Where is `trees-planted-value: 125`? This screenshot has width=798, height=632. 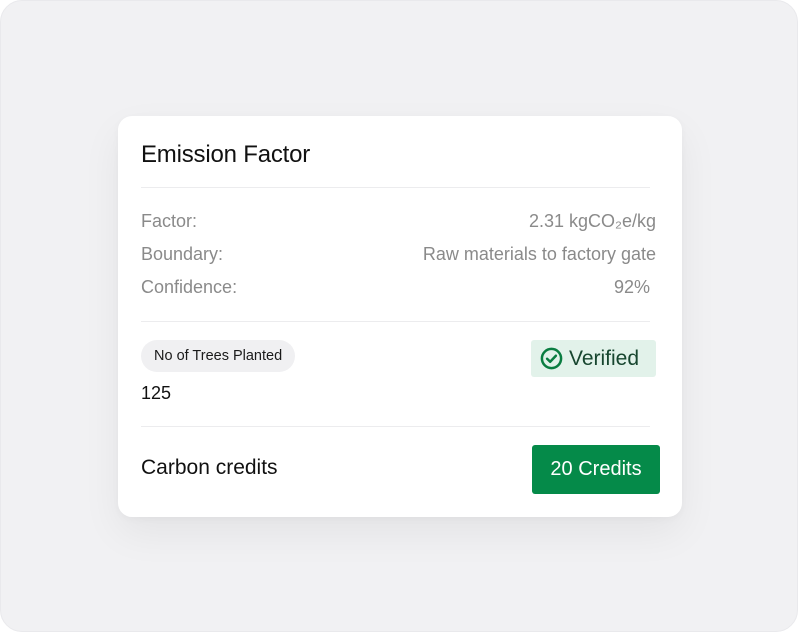 trees-planted-value: 125 is located at coordinates (156, 393).